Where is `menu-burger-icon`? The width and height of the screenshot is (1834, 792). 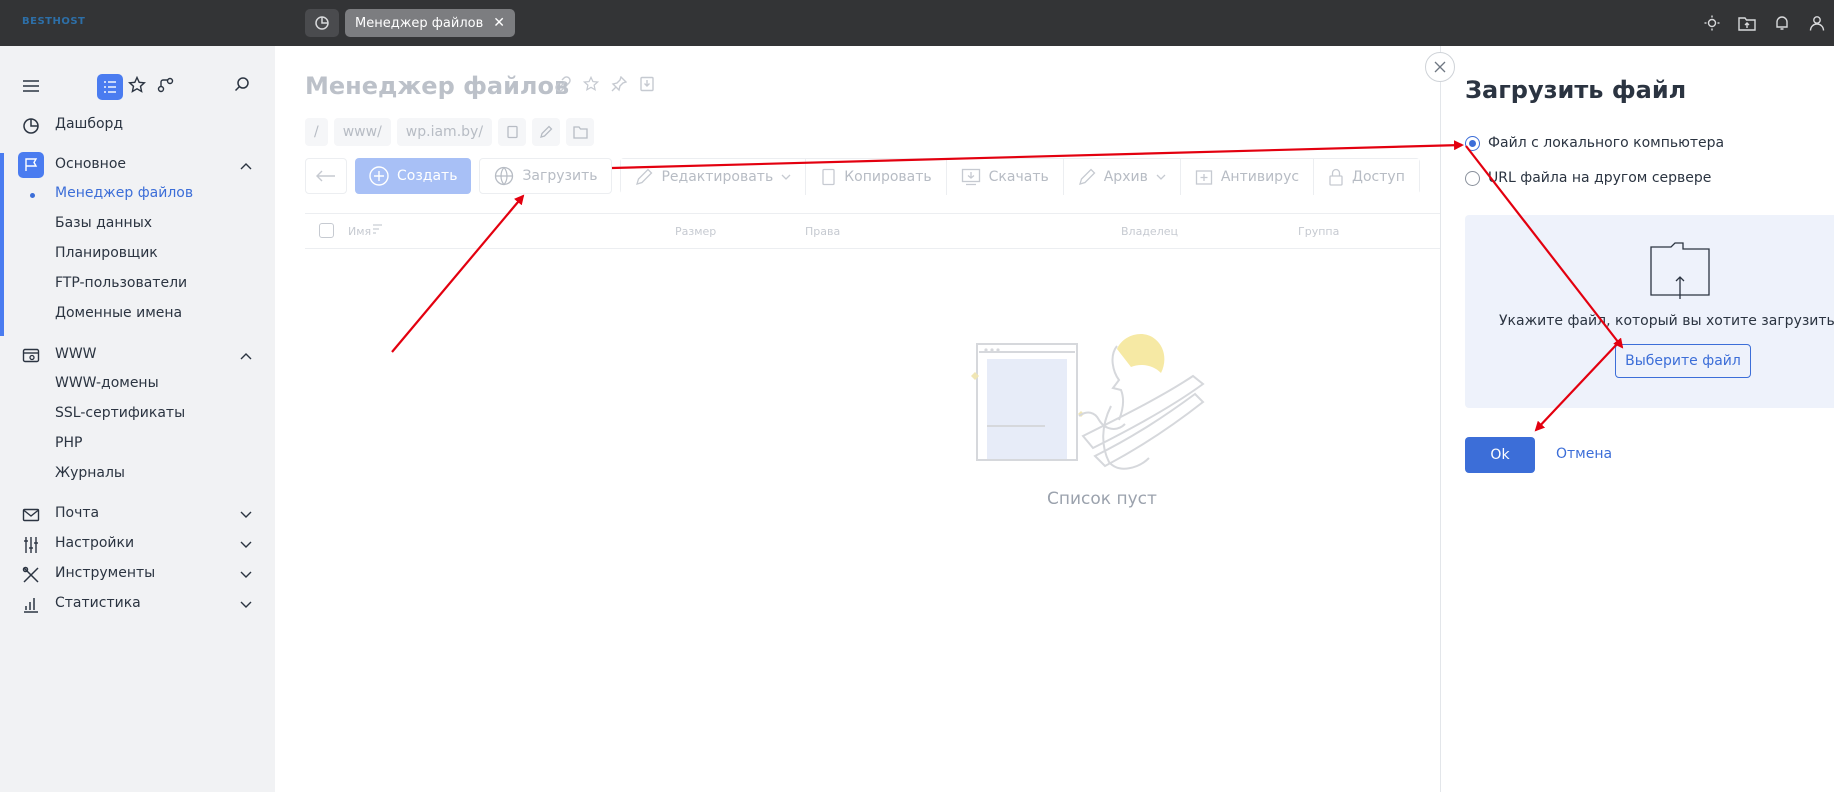 menu-burger-icon is located at coordinates (31, 88).